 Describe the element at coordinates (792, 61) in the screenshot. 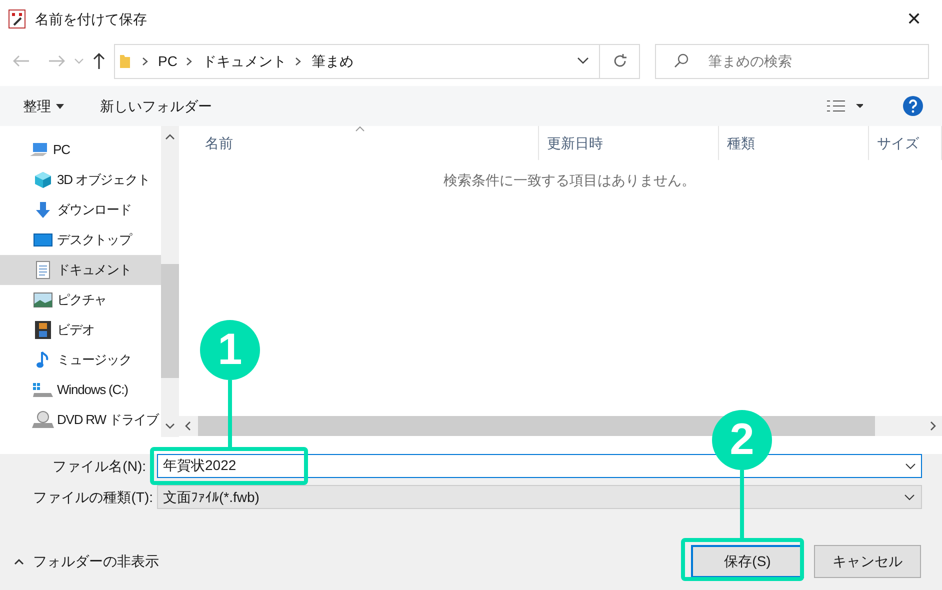

I see `search-field: 筆まめの検索` at that location.